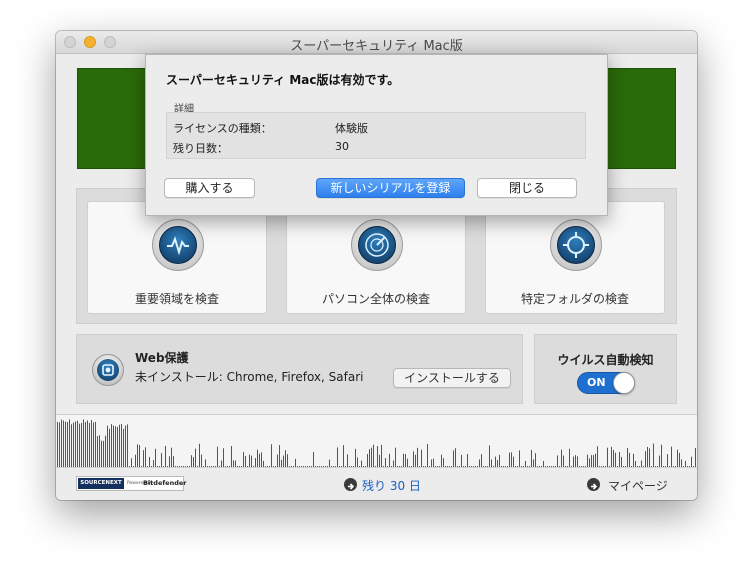  I want to click on vendor-logo: SOURCENEXT Powered by Bitdefender, so click(131, 483).